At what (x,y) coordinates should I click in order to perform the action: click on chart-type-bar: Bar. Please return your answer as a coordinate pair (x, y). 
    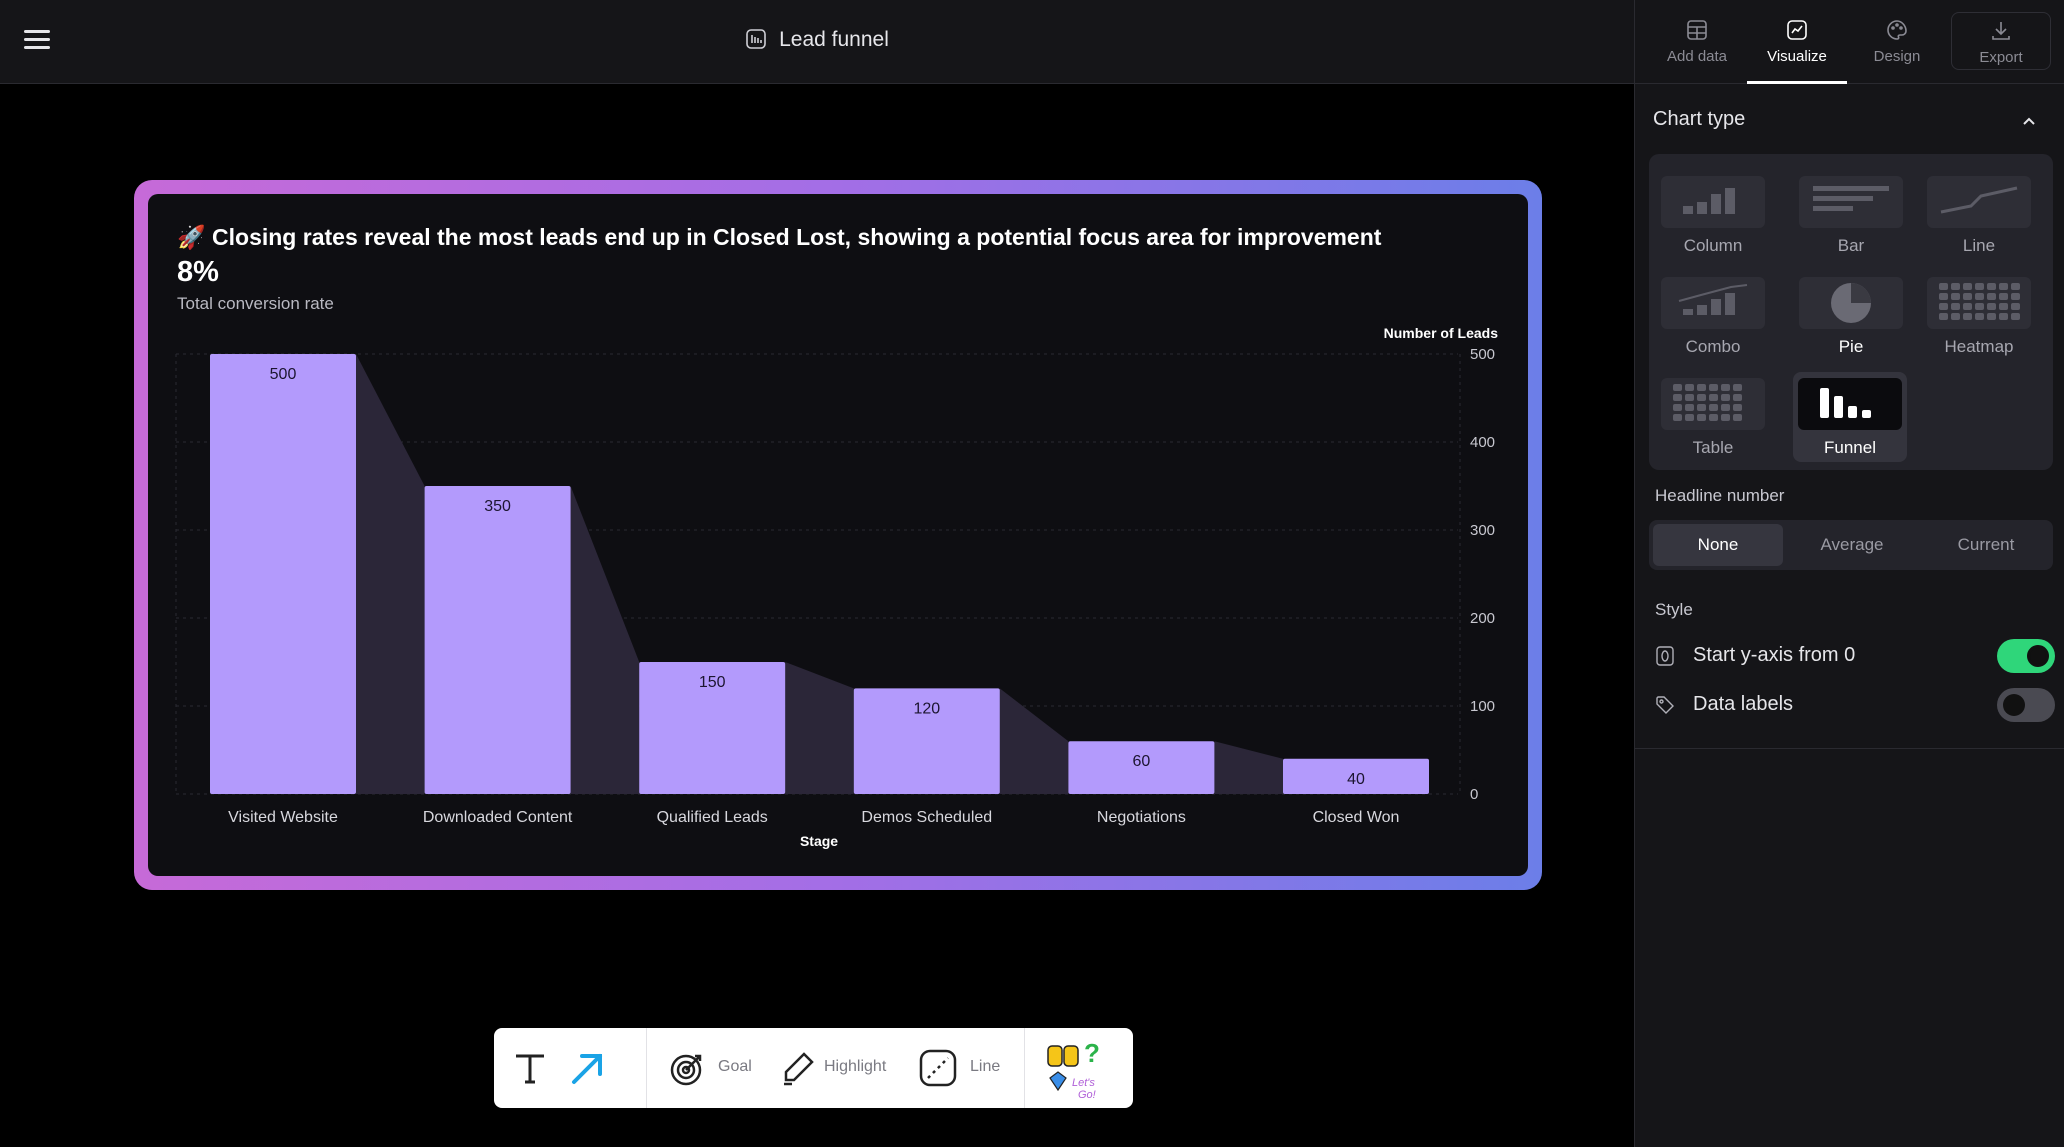
    Looking at the image, I should click on (1851, 212).